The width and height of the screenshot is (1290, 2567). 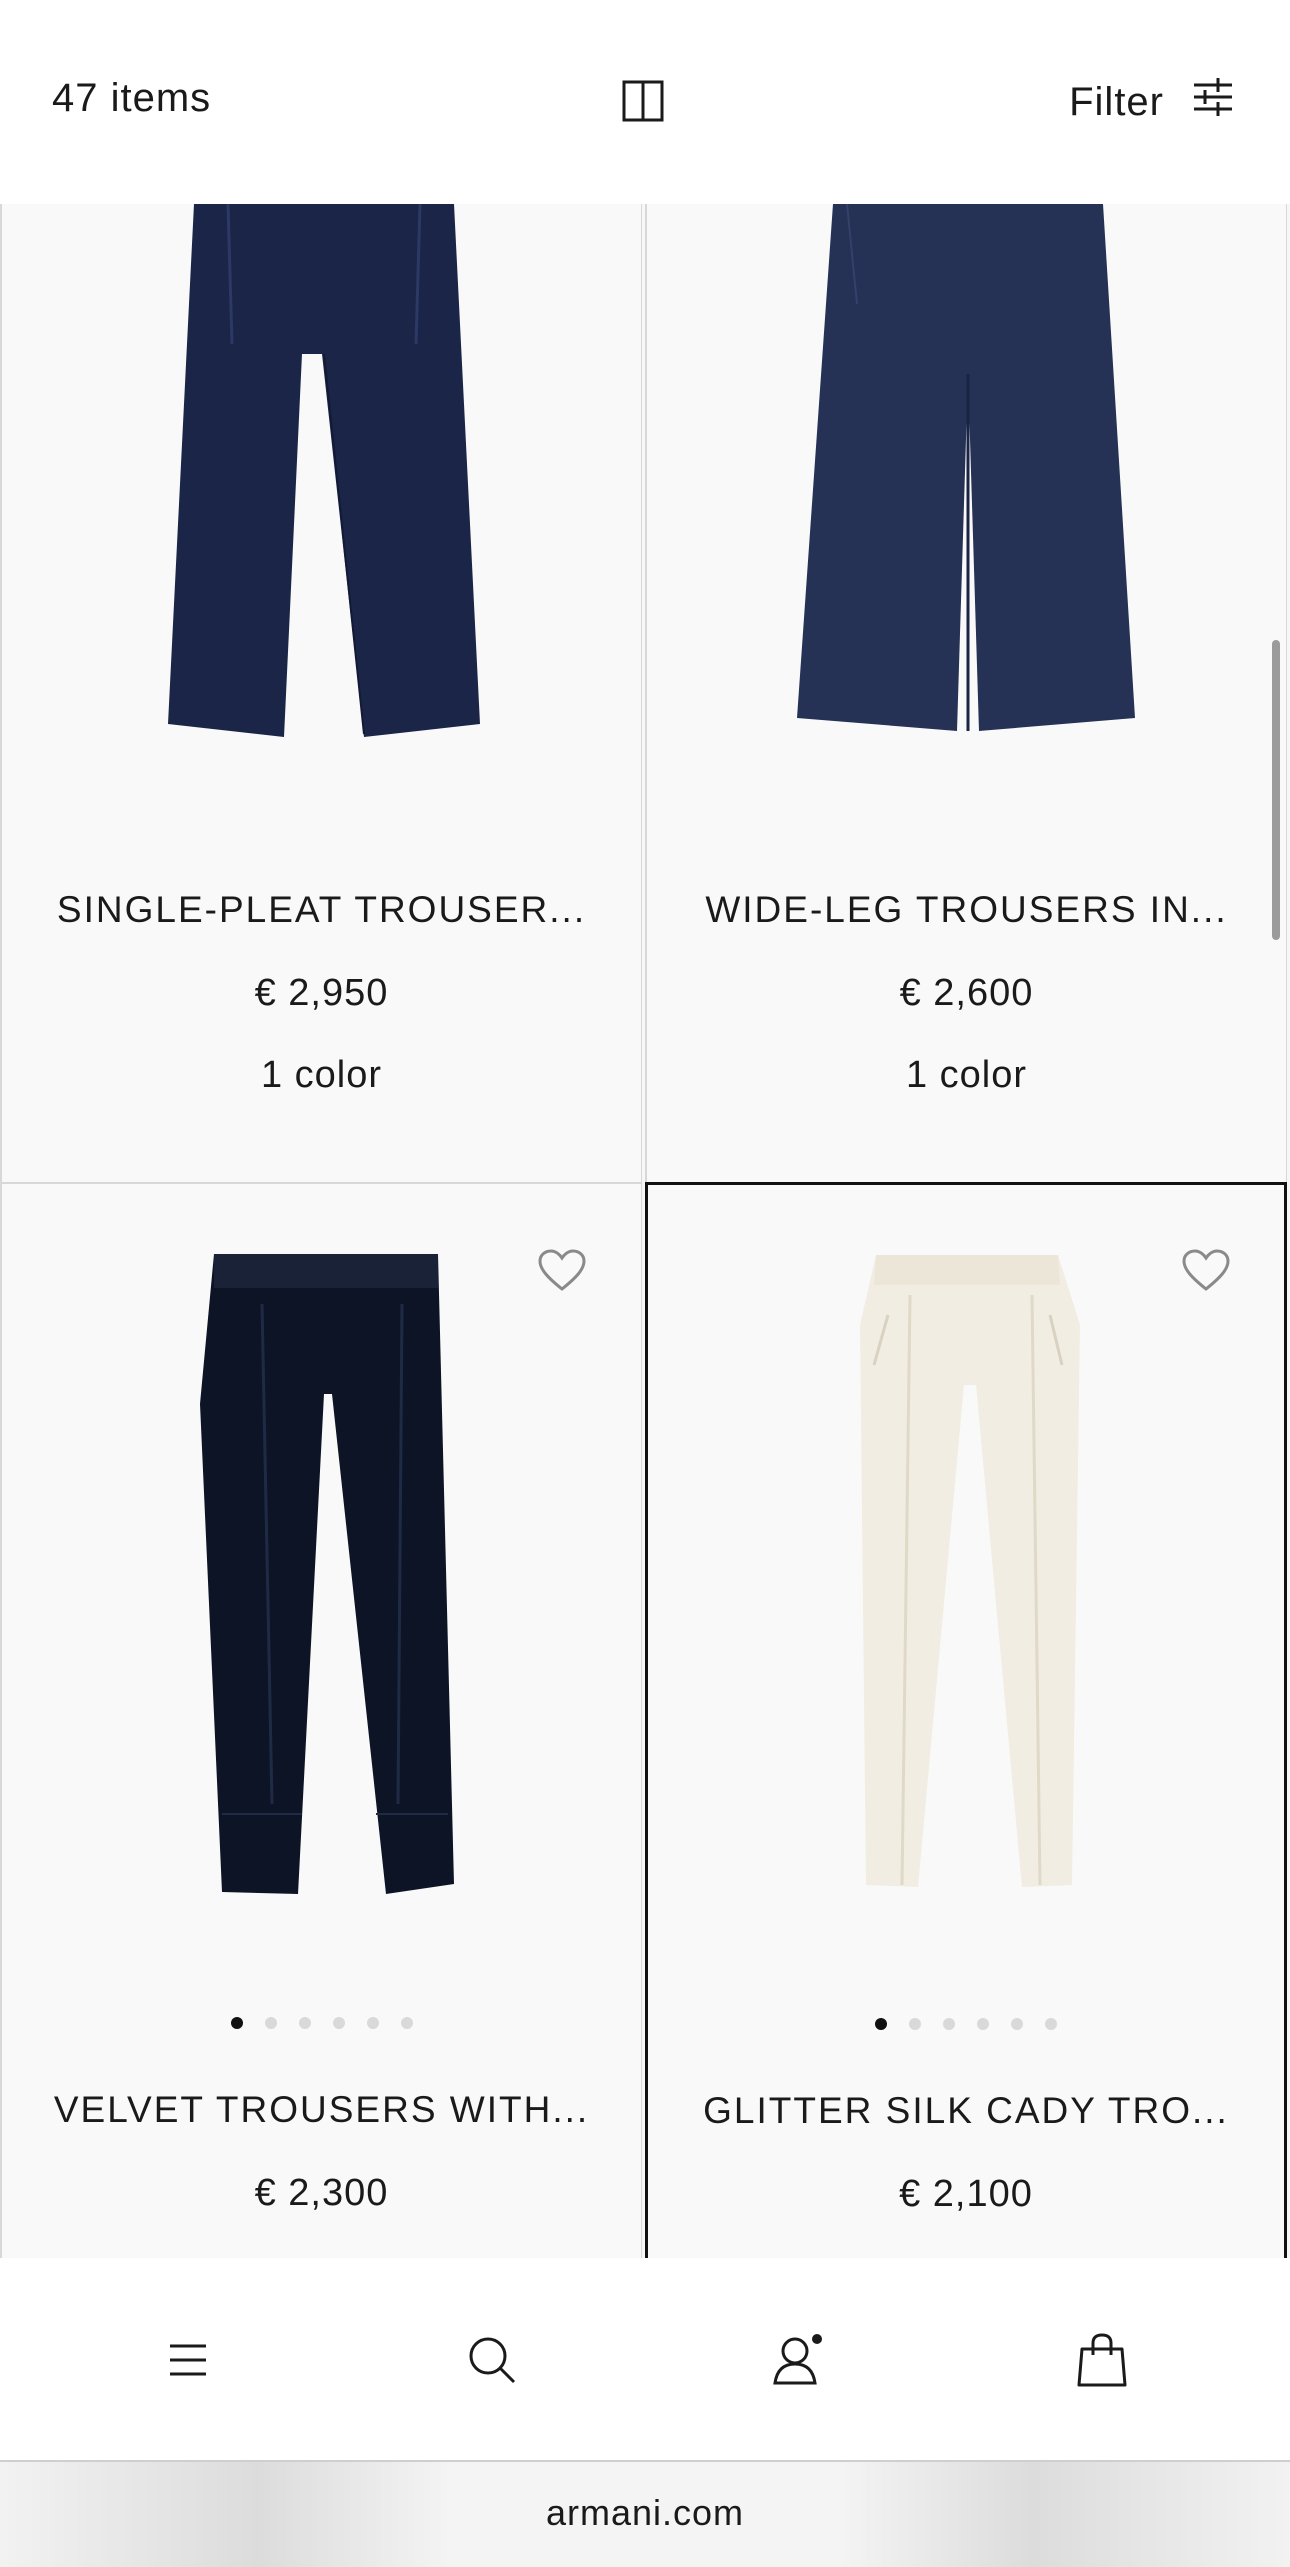 I want to click on product-price: € 2,950, so click(x=321, y=993).